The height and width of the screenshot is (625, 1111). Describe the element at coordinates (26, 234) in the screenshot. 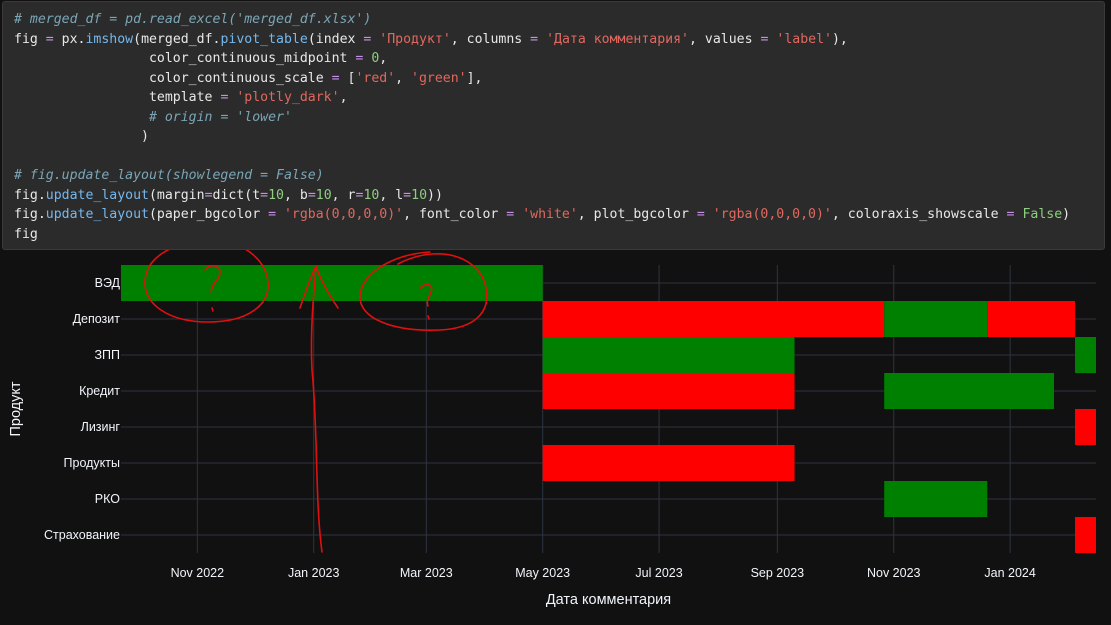

I see `code-line: fig` at that location.